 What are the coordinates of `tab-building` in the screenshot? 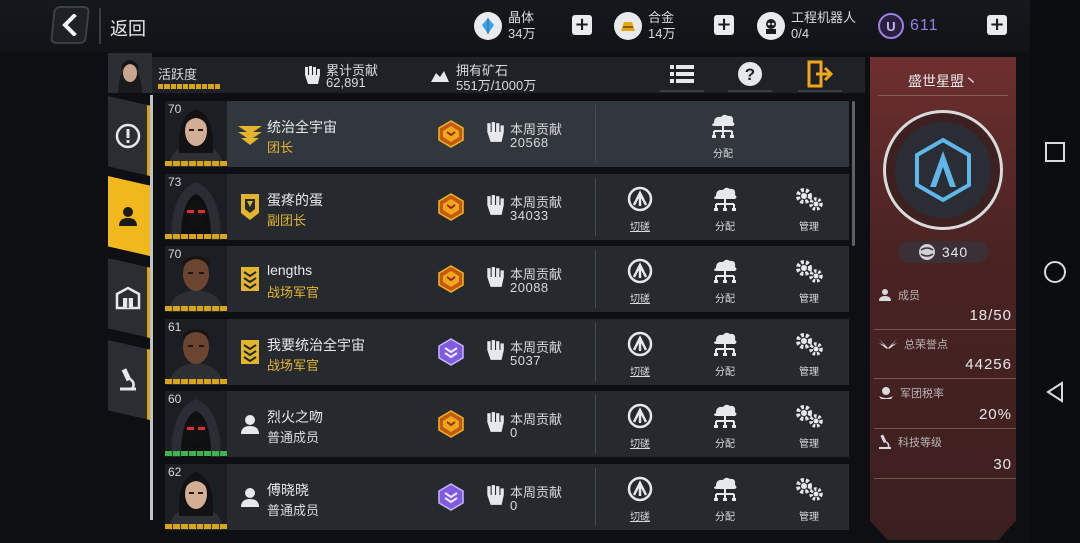 It's located at (129, 298).